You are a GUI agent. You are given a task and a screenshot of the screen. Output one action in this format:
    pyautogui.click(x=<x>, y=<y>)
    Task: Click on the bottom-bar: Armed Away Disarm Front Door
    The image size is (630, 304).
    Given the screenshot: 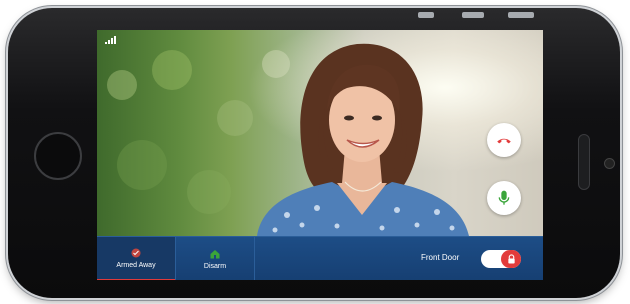 What is the action you would take?
    pyautogui.click(x=320, y=258)
    